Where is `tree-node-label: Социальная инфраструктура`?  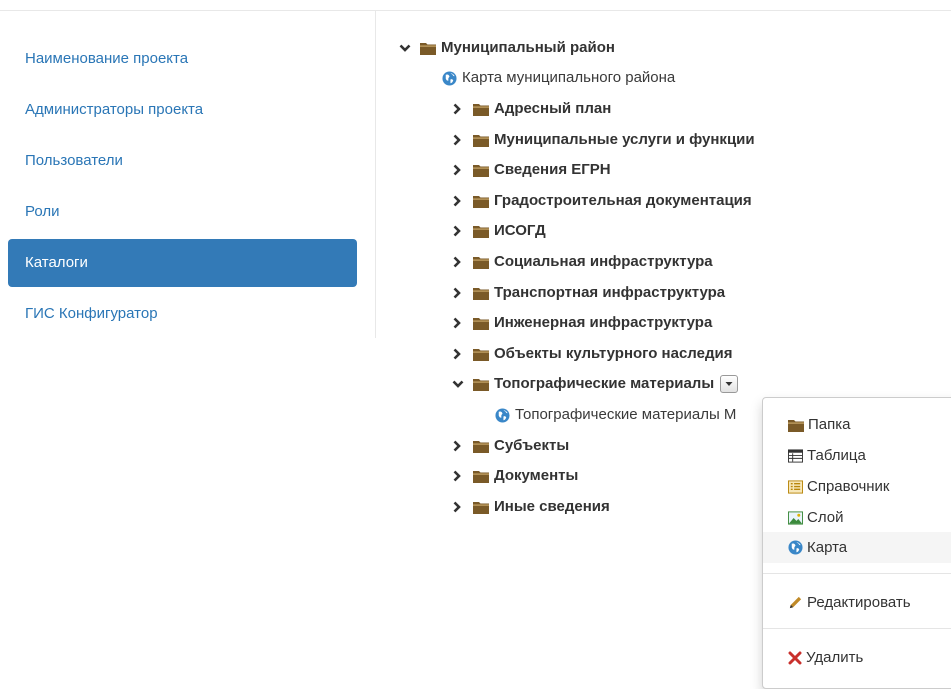
tree-node-label: Социальная инфраструктура is located at coordinates (603, 261).